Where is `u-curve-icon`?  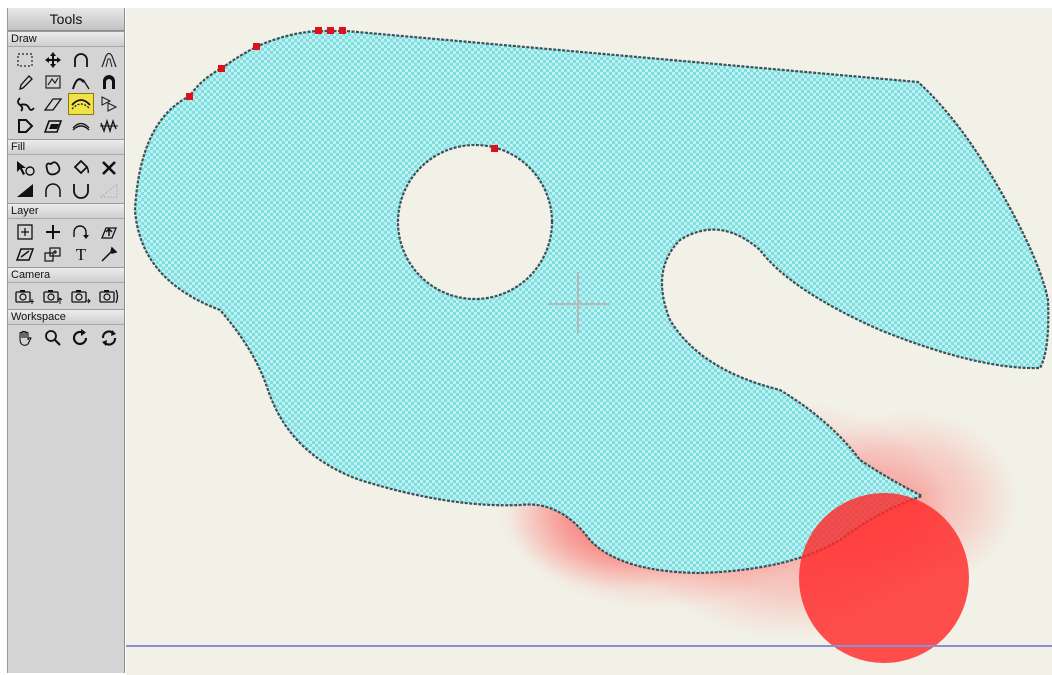
u-curve-icon is located at coordinates (81, 190).